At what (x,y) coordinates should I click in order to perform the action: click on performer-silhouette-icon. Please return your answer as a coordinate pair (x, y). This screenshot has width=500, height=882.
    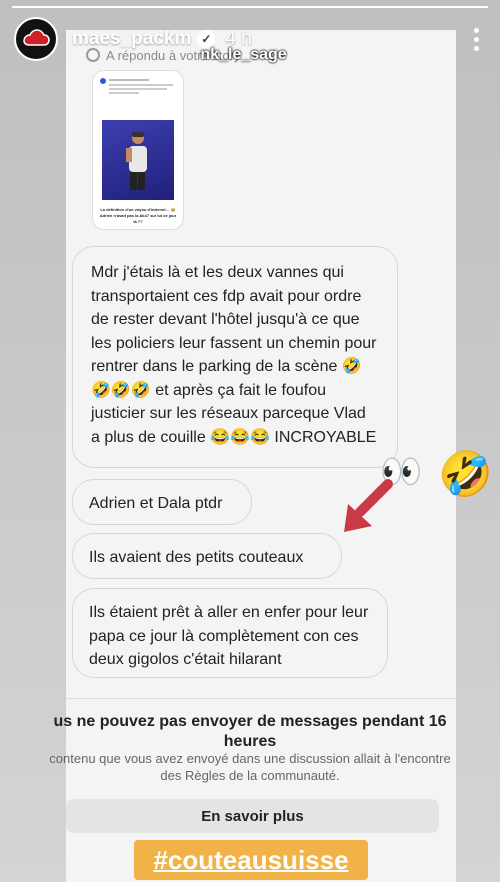
    Looking at the image, I should click on (136, 161).